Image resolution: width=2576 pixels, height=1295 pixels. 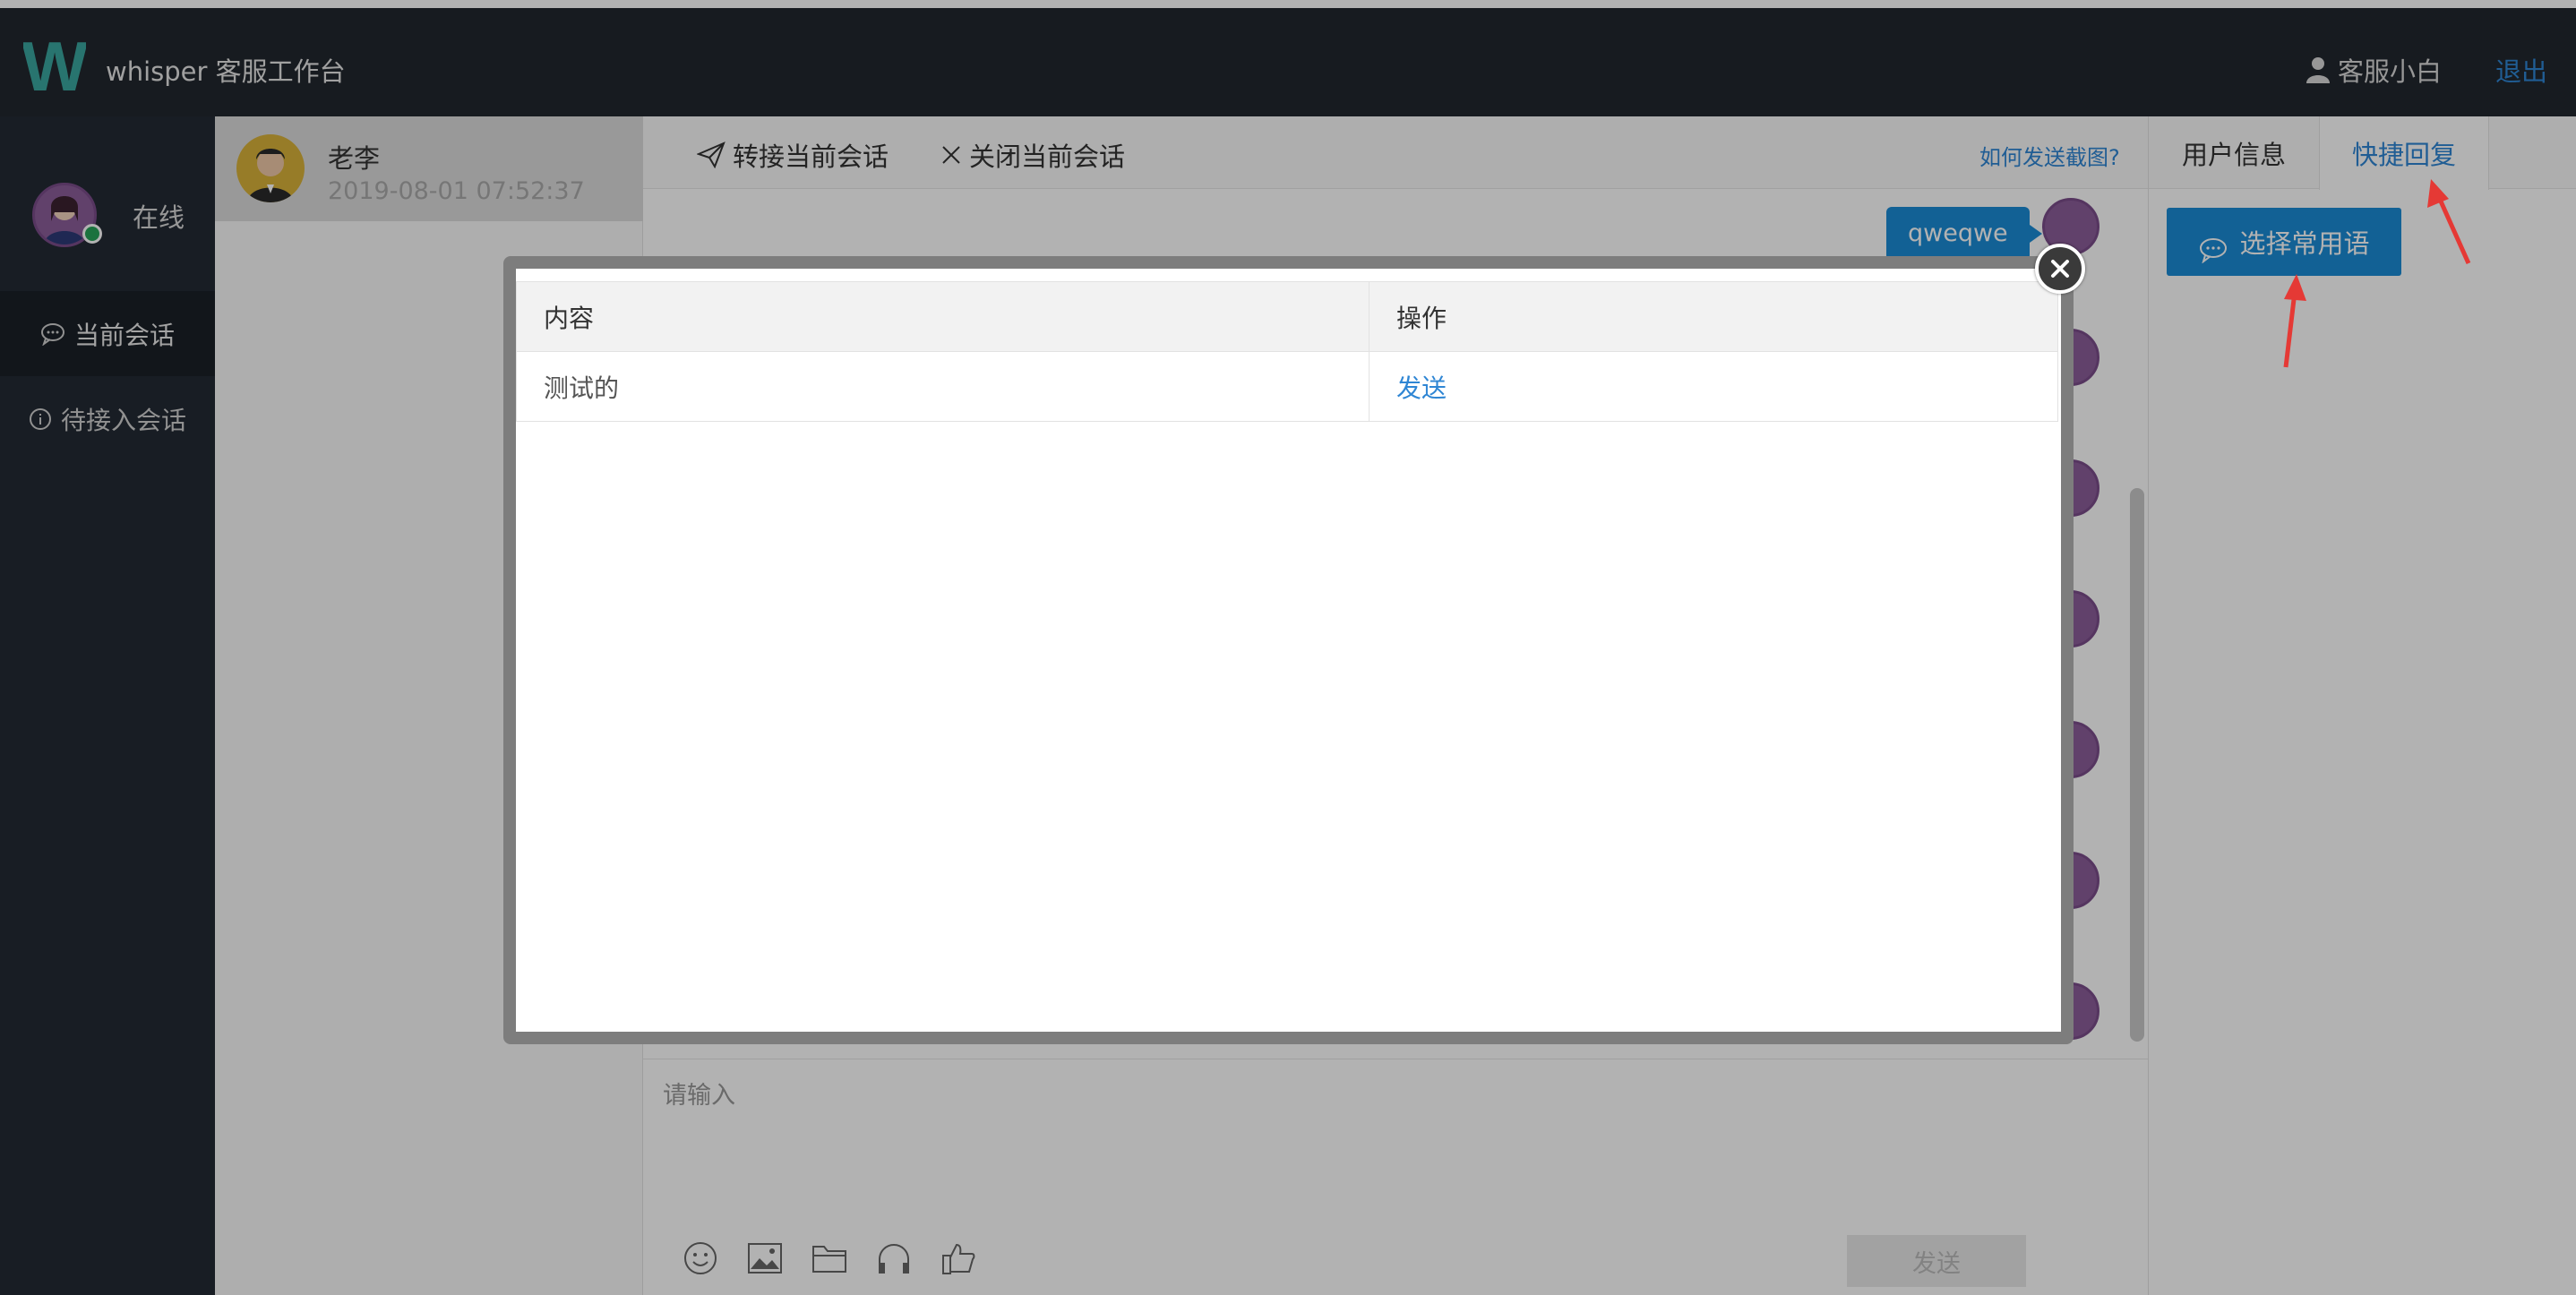 I want to click on column-header-content: 内容, so click(x=943, y=317).